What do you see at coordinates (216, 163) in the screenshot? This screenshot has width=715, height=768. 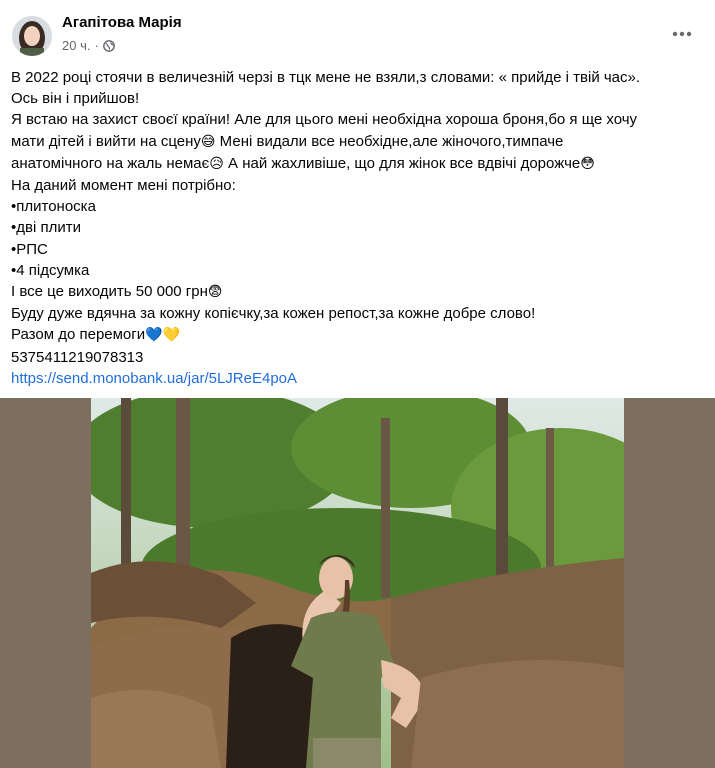 I see `worried-emoji: 😥` at bounding box center [216, 163].